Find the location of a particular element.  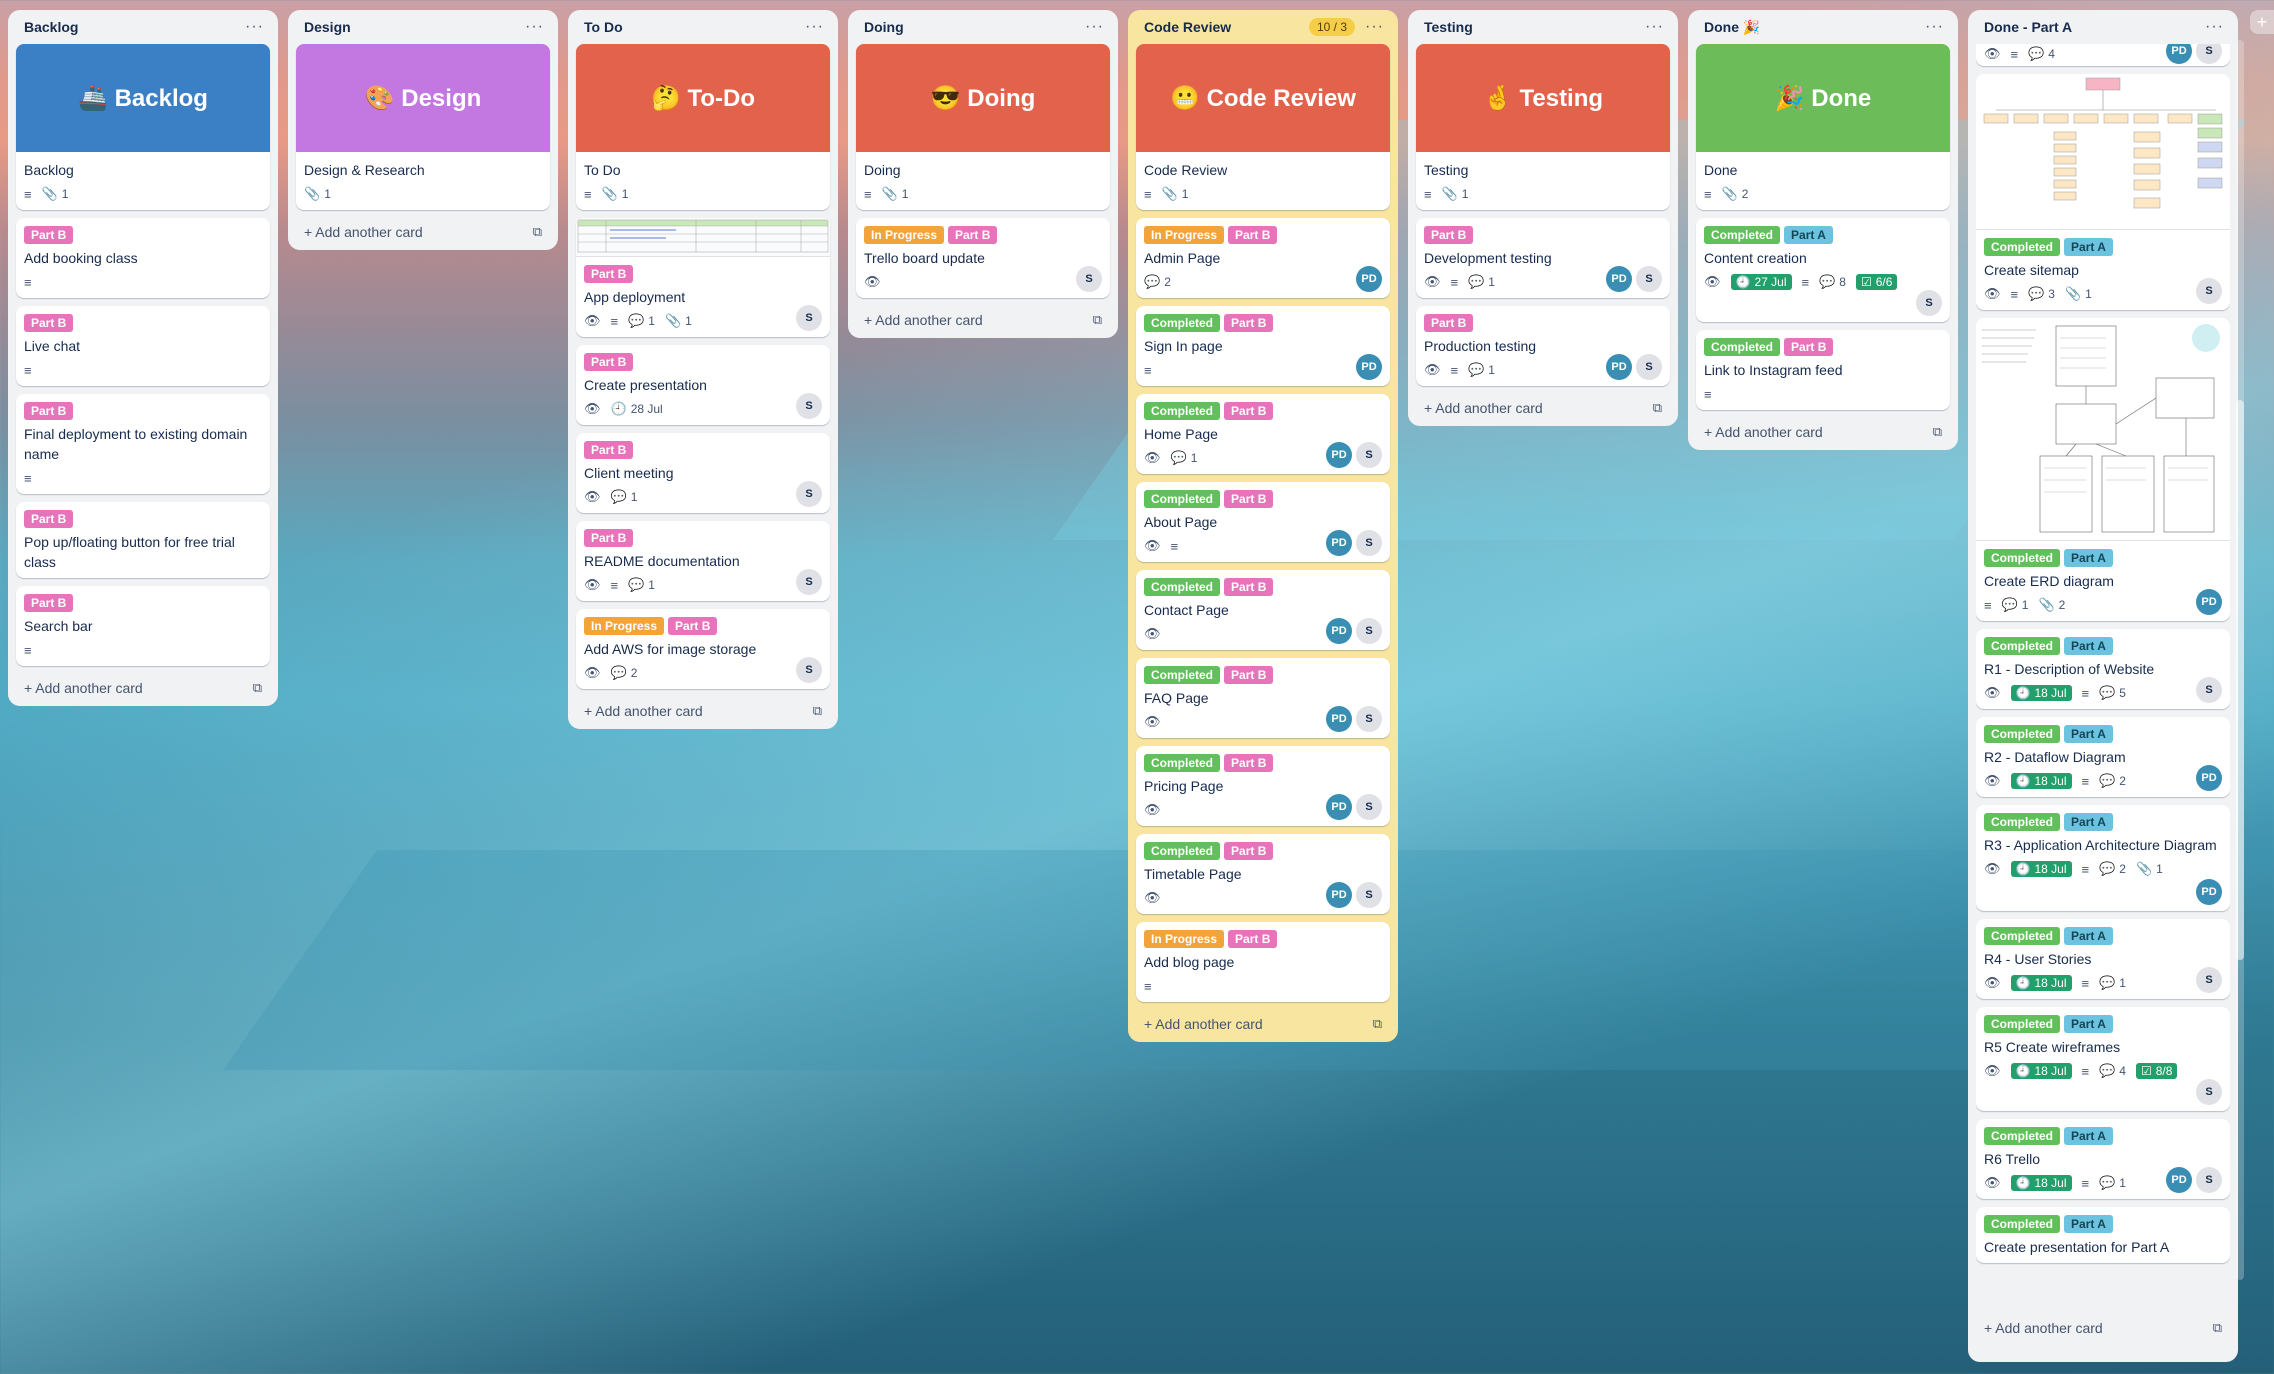

card: Part B Add booking class ≡ is located at coordinates (143, 258).